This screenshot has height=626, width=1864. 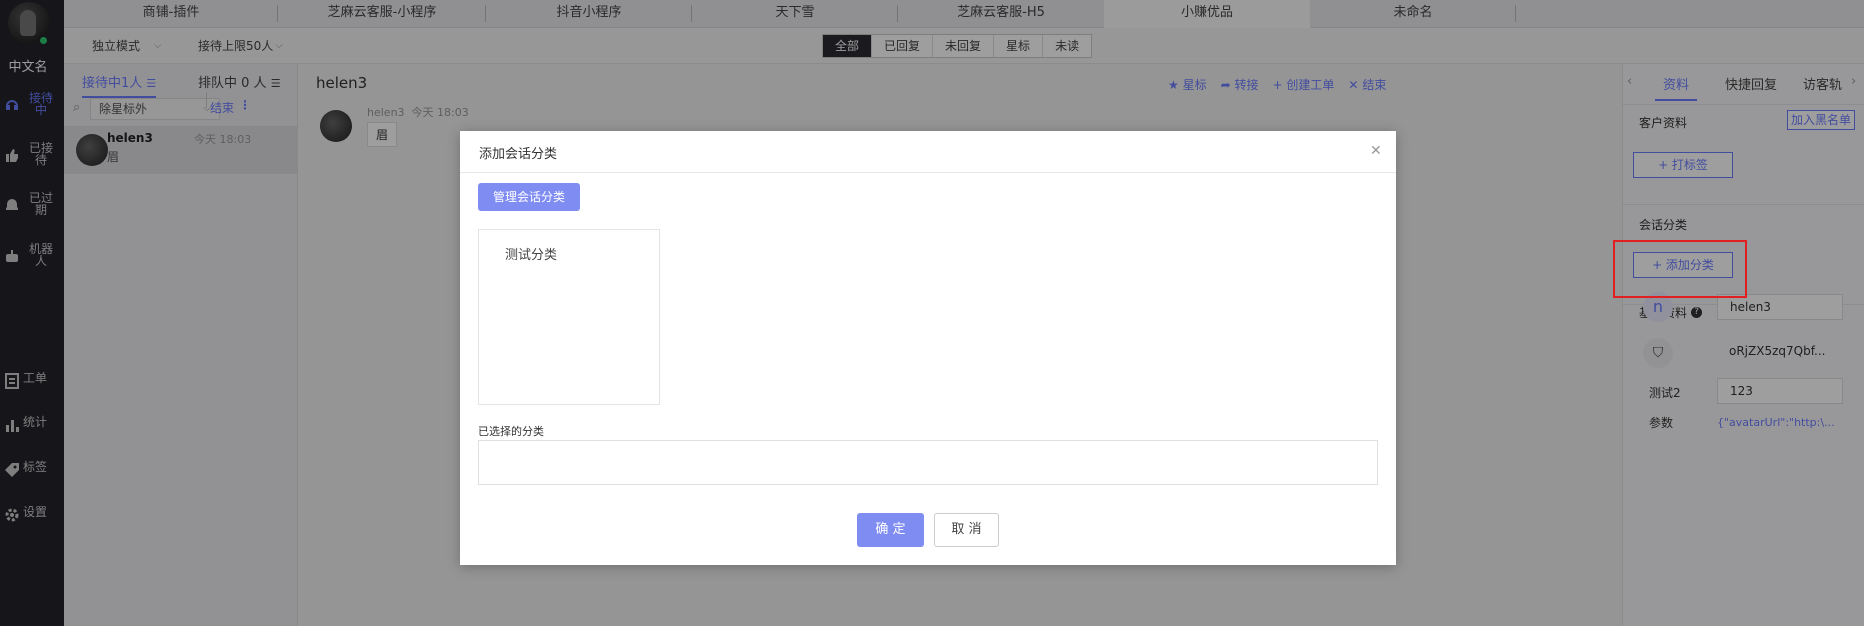 What do you see at coordinates (511, 431) in the screenshot?
I see `selected-label: 已选择的分类` at bounding box center [511, 431].